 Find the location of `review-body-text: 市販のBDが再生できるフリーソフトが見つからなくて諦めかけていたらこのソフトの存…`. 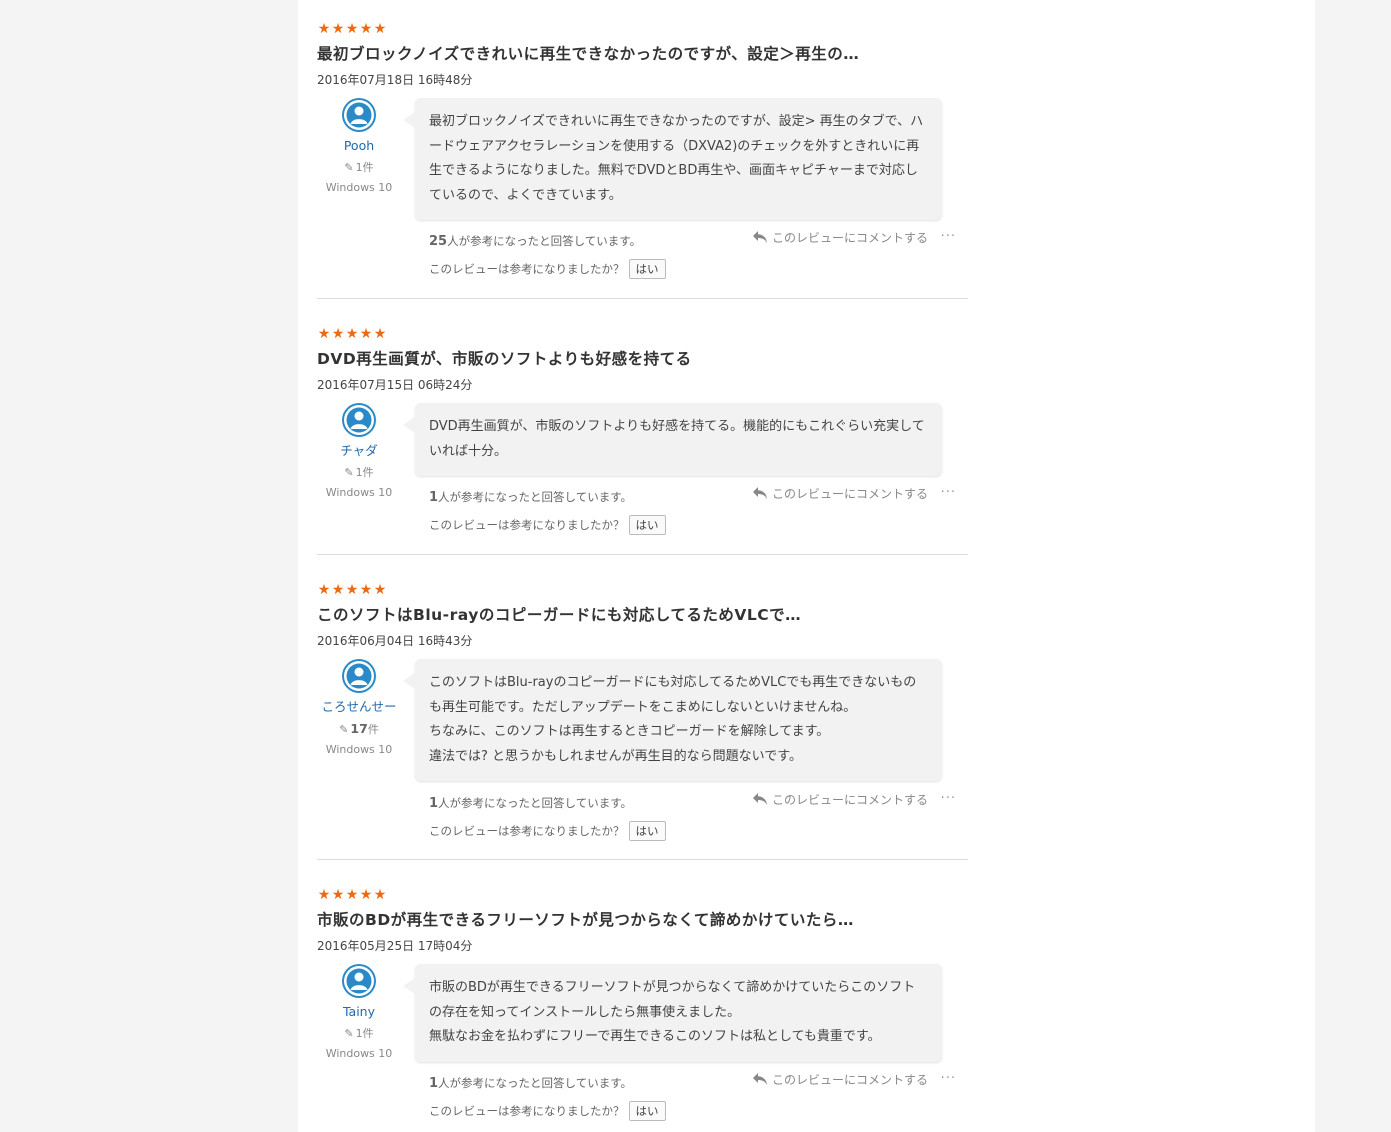

review-body-text: 市販のBDが再生できるフリーソフトが見つからなくて諦めかけていたらこのソフトの存… is located at coordinates (672, 1000).